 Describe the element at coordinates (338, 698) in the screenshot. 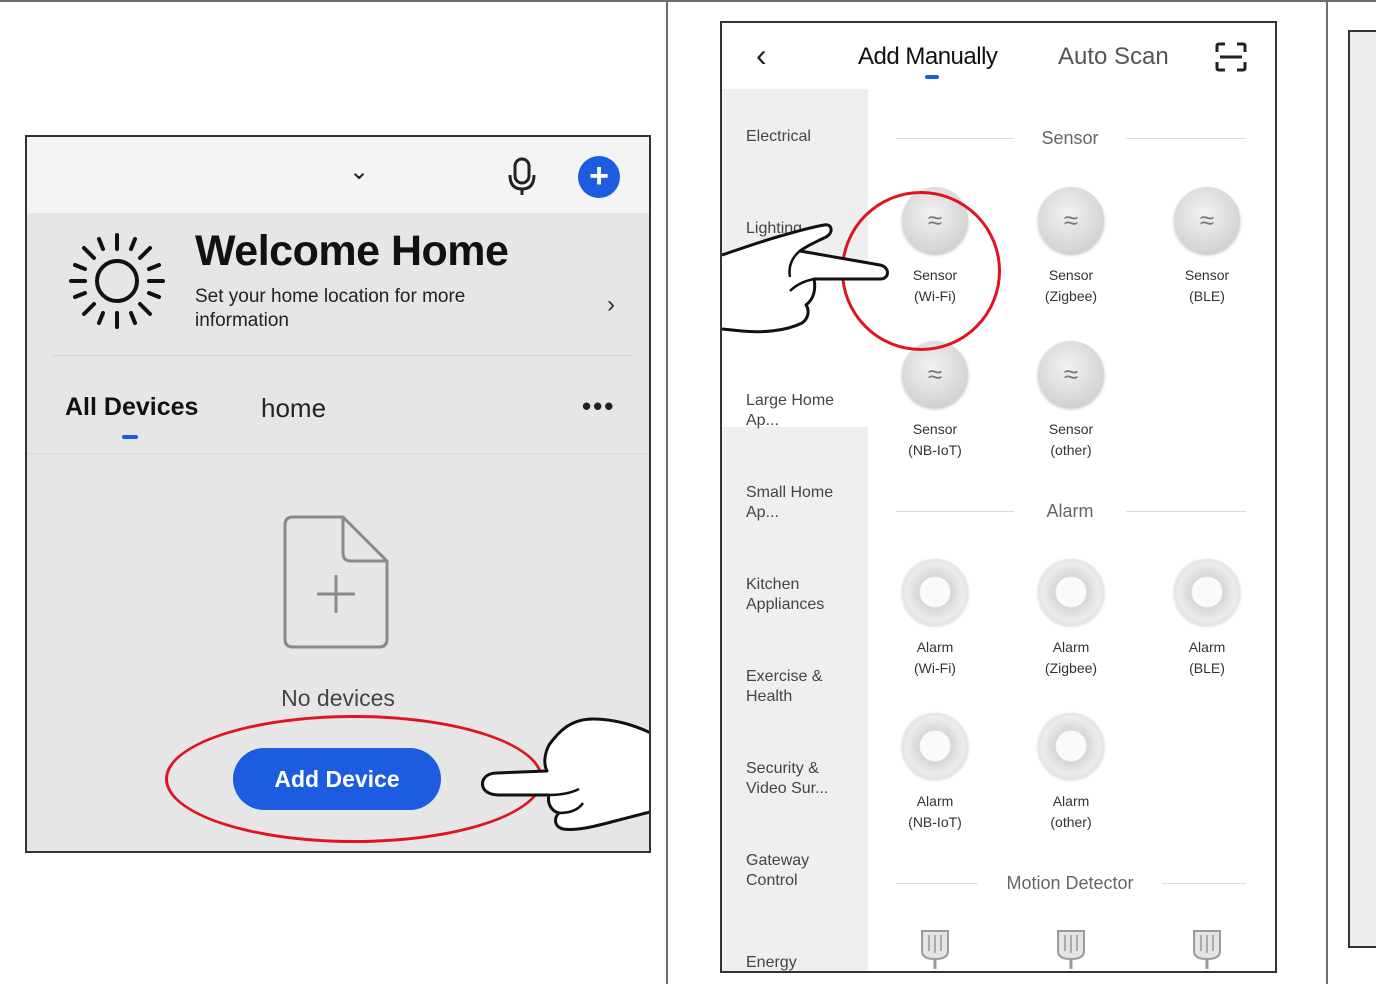

I see `empty-state-text: No devices` at that location.